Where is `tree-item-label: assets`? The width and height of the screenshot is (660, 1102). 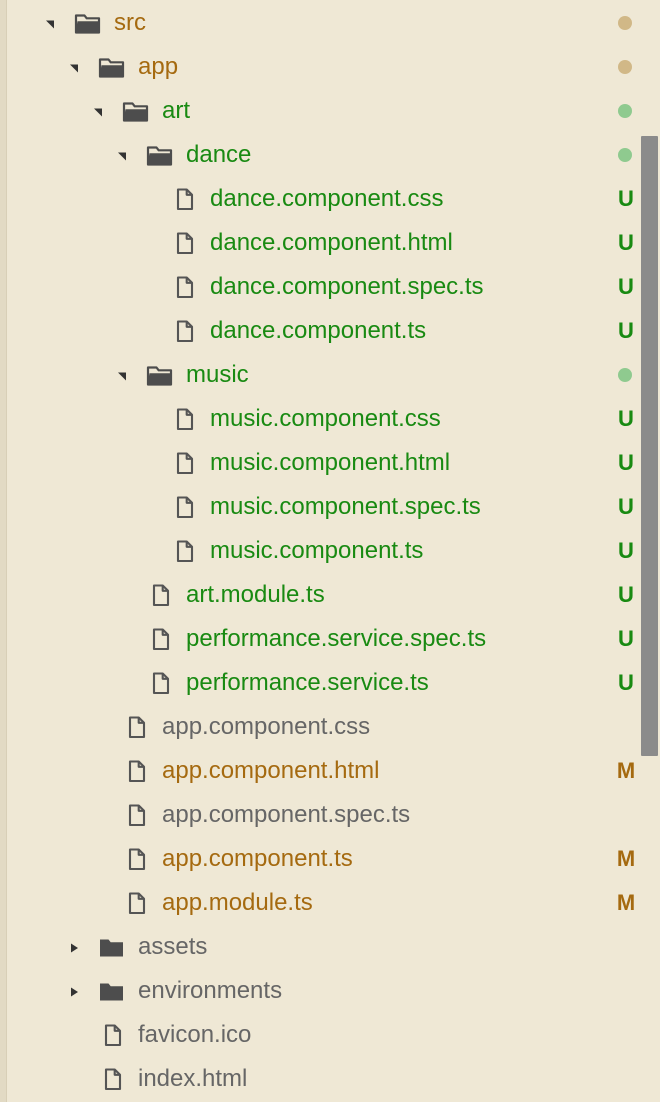 tree-item-label: assets is located at coordinates (173, 946).